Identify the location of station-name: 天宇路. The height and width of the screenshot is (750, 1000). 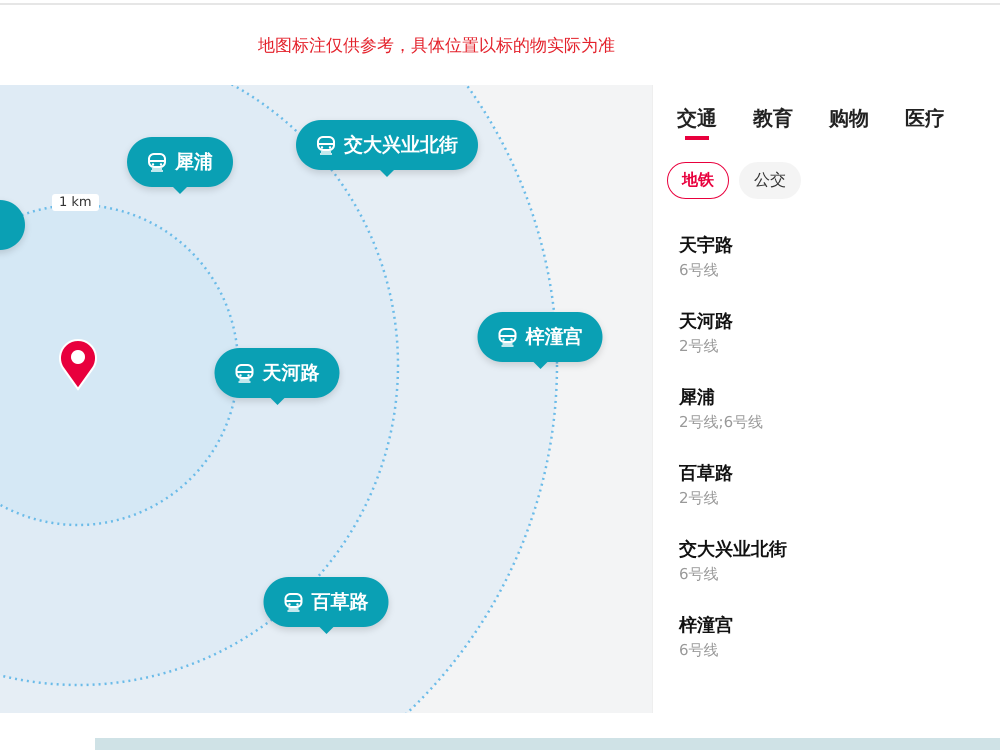
(706, 245).